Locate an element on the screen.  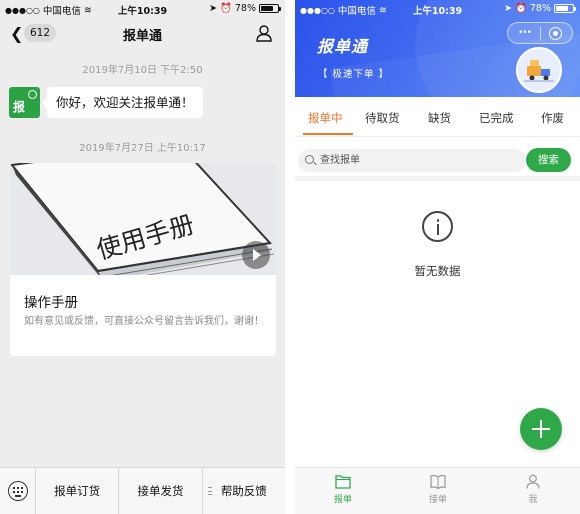
tab-out-of-stock: 缺货 is located at coordinates (439, 118).